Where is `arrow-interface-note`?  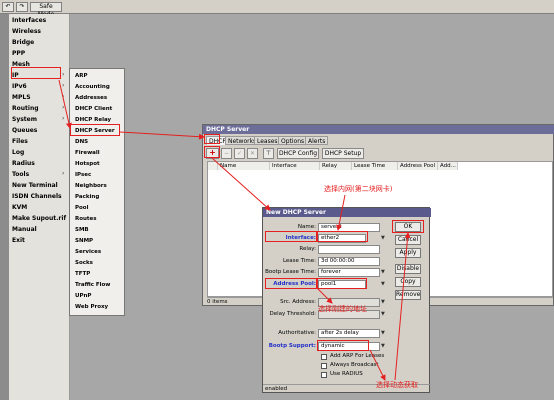 arrow-interface-note is located at coordinates (341, 212).